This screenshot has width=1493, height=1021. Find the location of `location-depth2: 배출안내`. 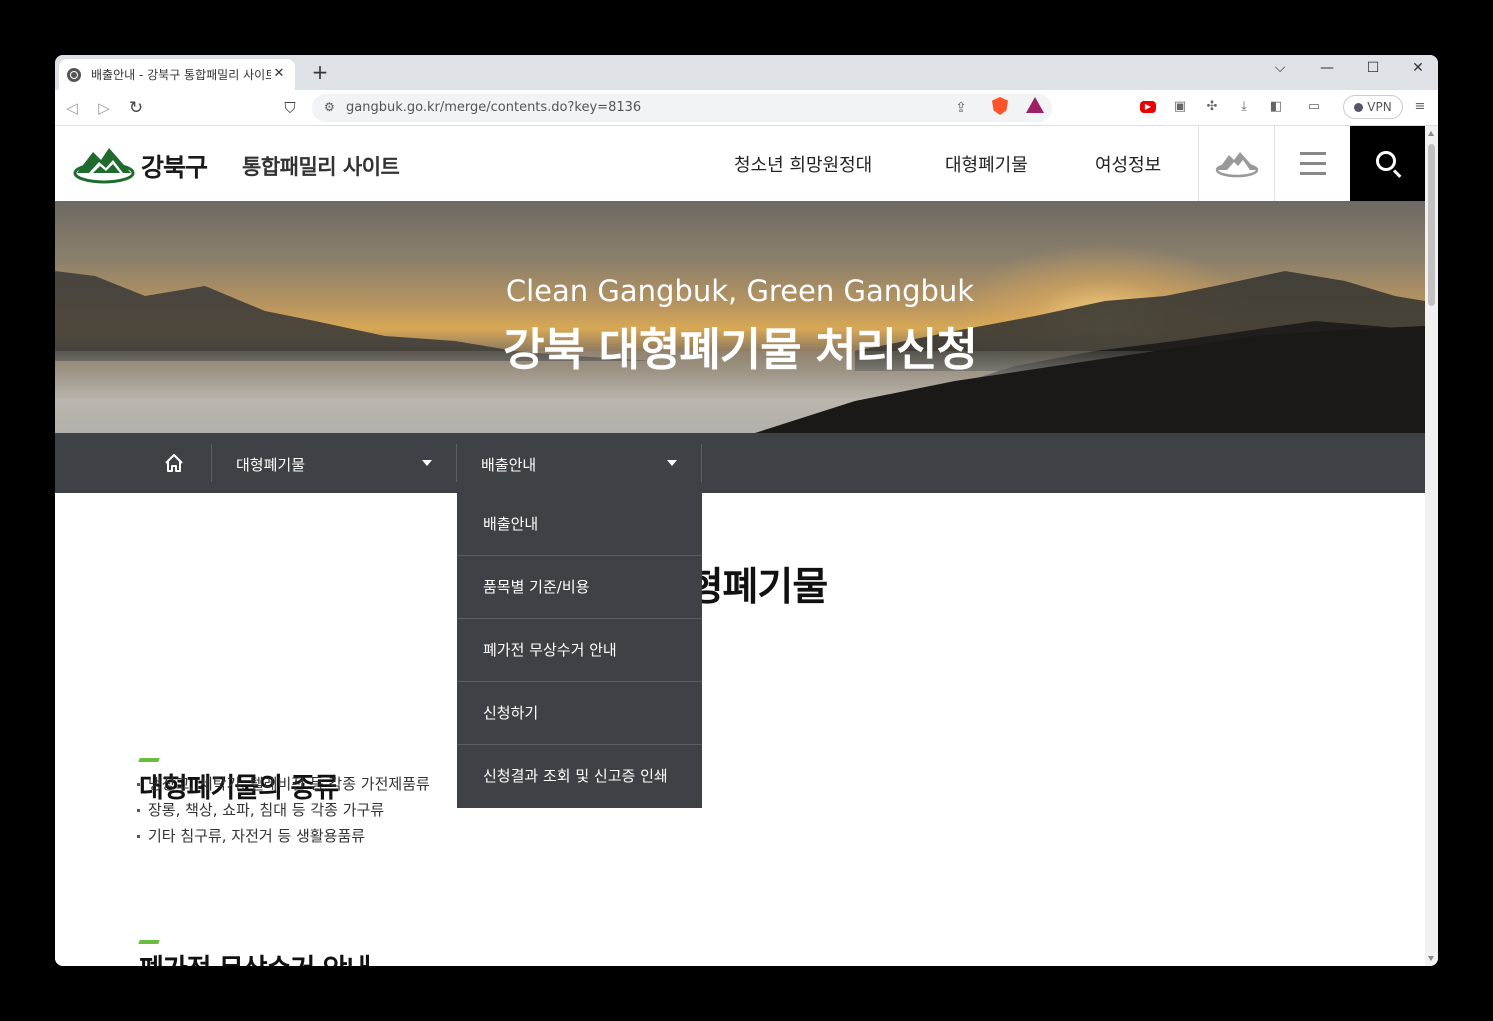

location-depth2: 배출안내 is located at coordinates (508, 464).